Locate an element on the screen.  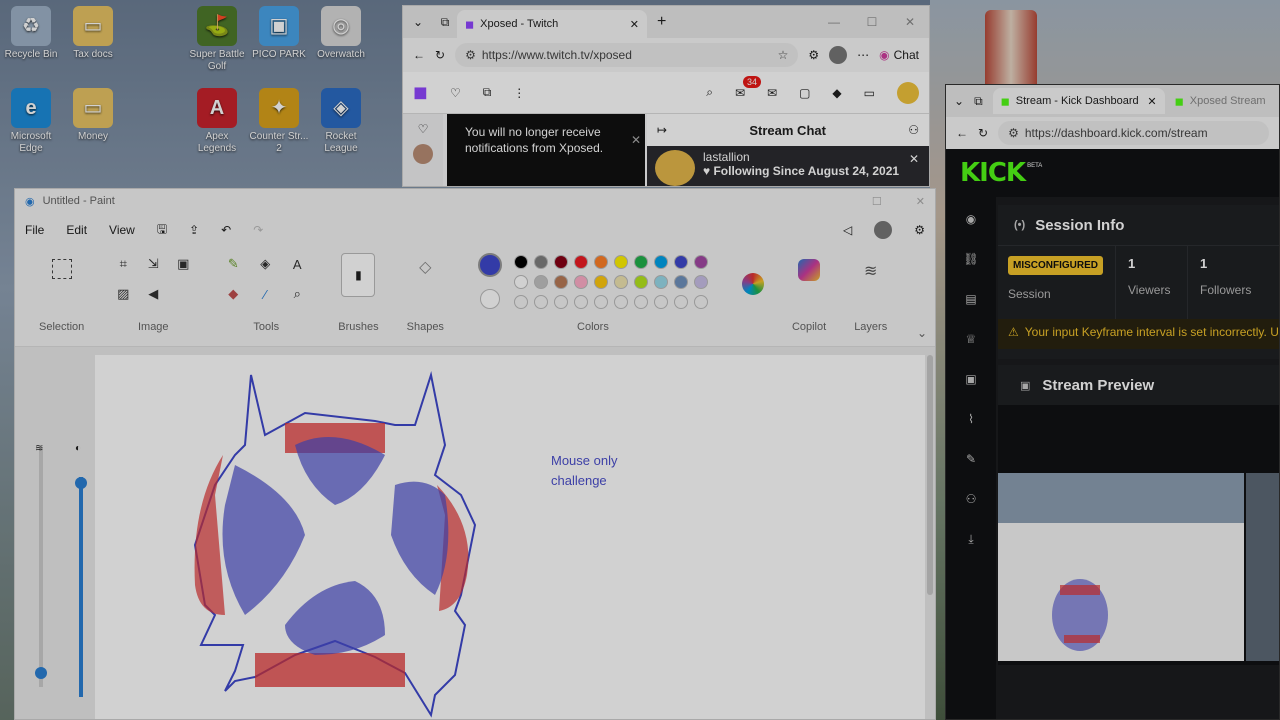
sidebar-link-icon: ⛓ is located at coordinates (971, 259).